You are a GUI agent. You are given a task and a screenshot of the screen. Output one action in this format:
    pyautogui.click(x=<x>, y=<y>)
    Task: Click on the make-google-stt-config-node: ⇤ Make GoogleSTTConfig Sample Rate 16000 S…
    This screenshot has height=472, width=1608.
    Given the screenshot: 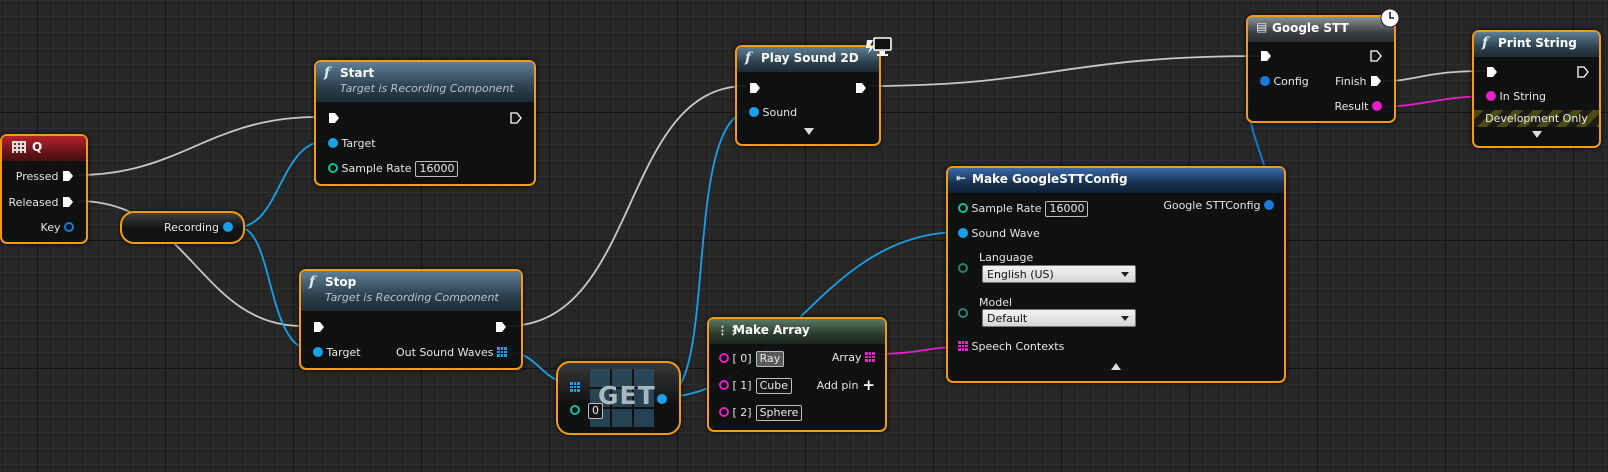 What is the action you would take?
    pyautogui.click(x=1116, y=274)
    